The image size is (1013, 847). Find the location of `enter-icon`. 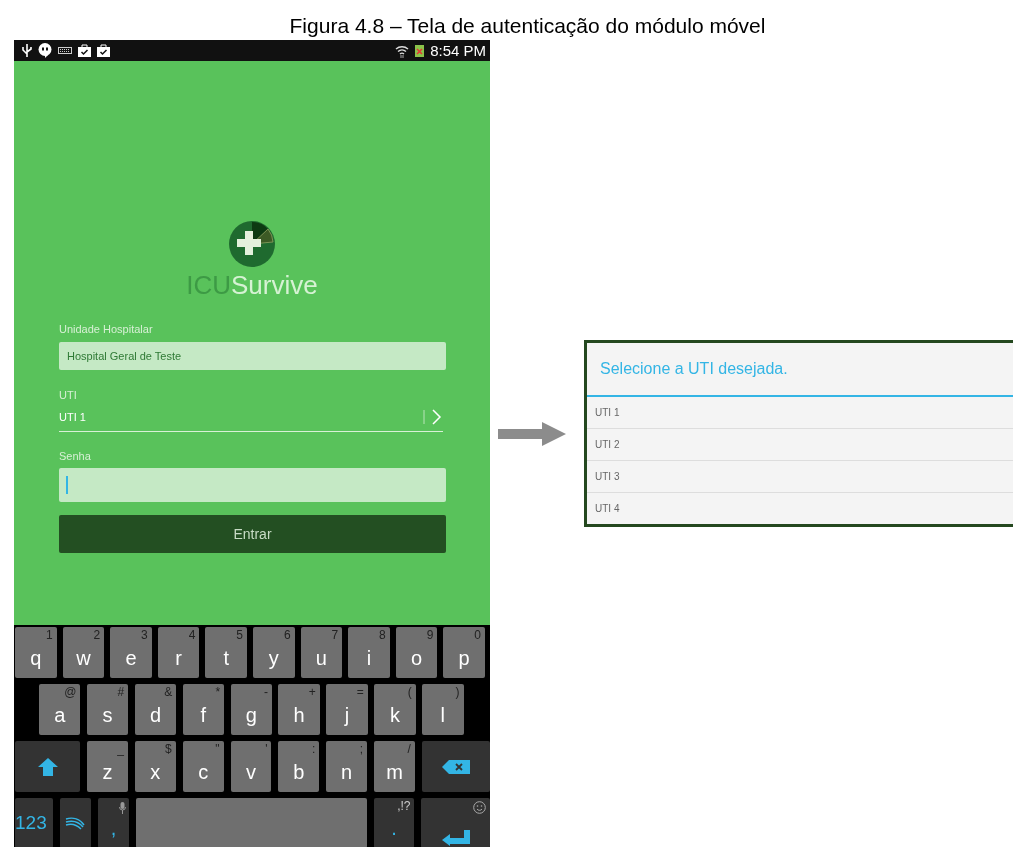

enter-icon is located at coordinates (455, 838).